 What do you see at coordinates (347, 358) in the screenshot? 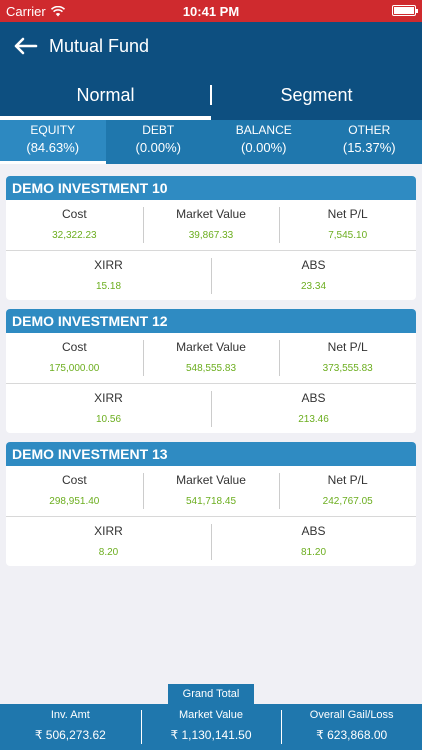
I see `net-pl-cell: Net P/L 373,555.83` at bounding box center [347, 358].